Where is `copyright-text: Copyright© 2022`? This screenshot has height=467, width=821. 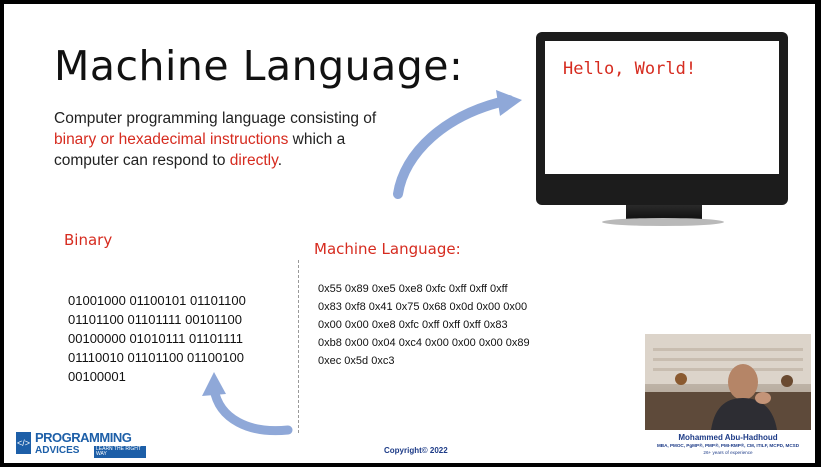 copyright-text: Copyright© 2022 is located at coordinates (416, 450).